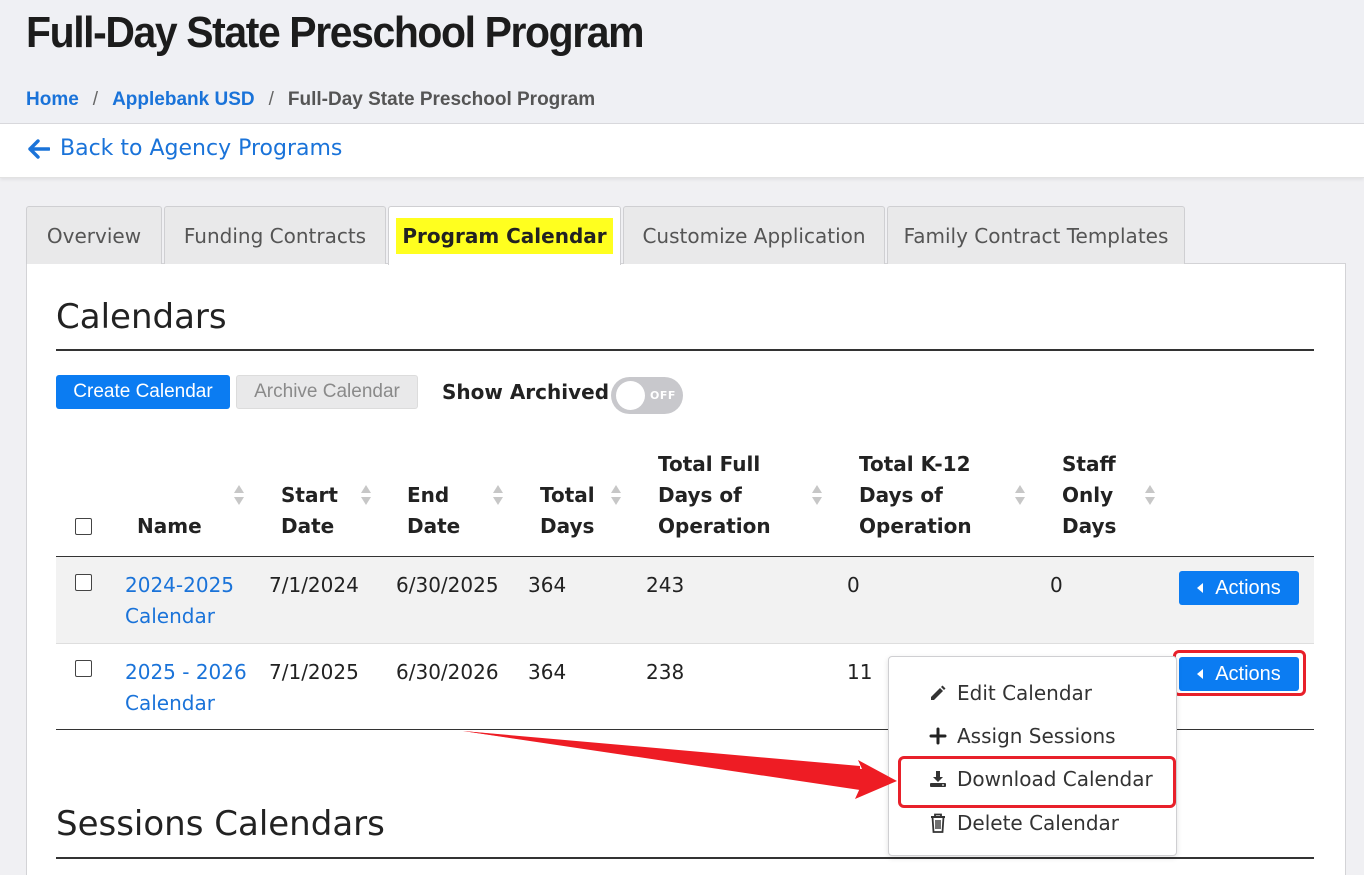 The width and height of the screenshot is (1364, 875). I want to click on actions-button: Actions, so click(1239, 588).